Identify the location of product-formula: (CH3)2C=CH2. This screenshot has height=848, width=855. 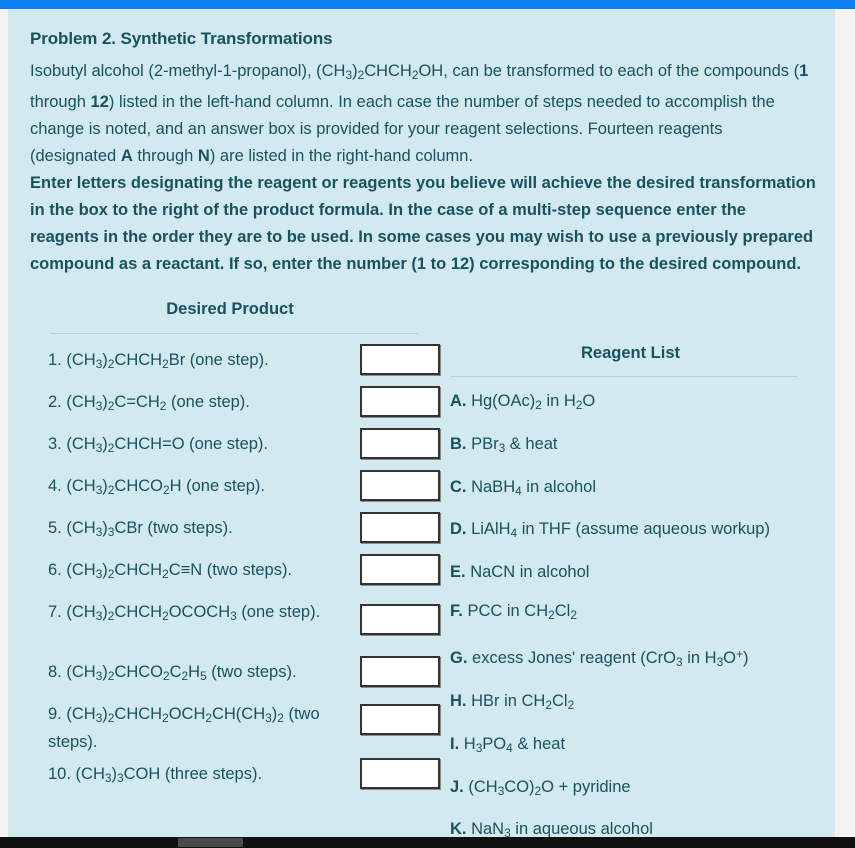
(116, 402).